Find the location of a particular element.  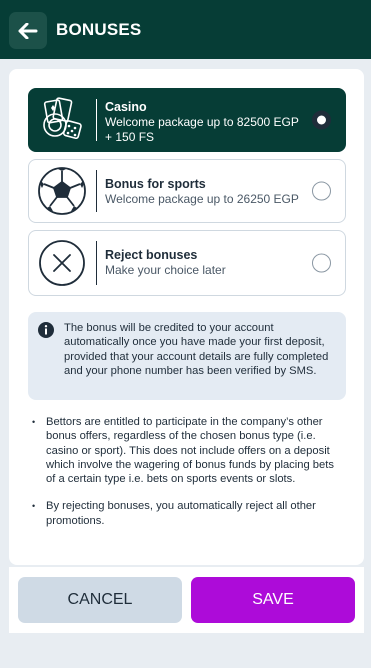

option-subtitle: Welcome package up to 26250 EGP is located at coordinates (202, 199).